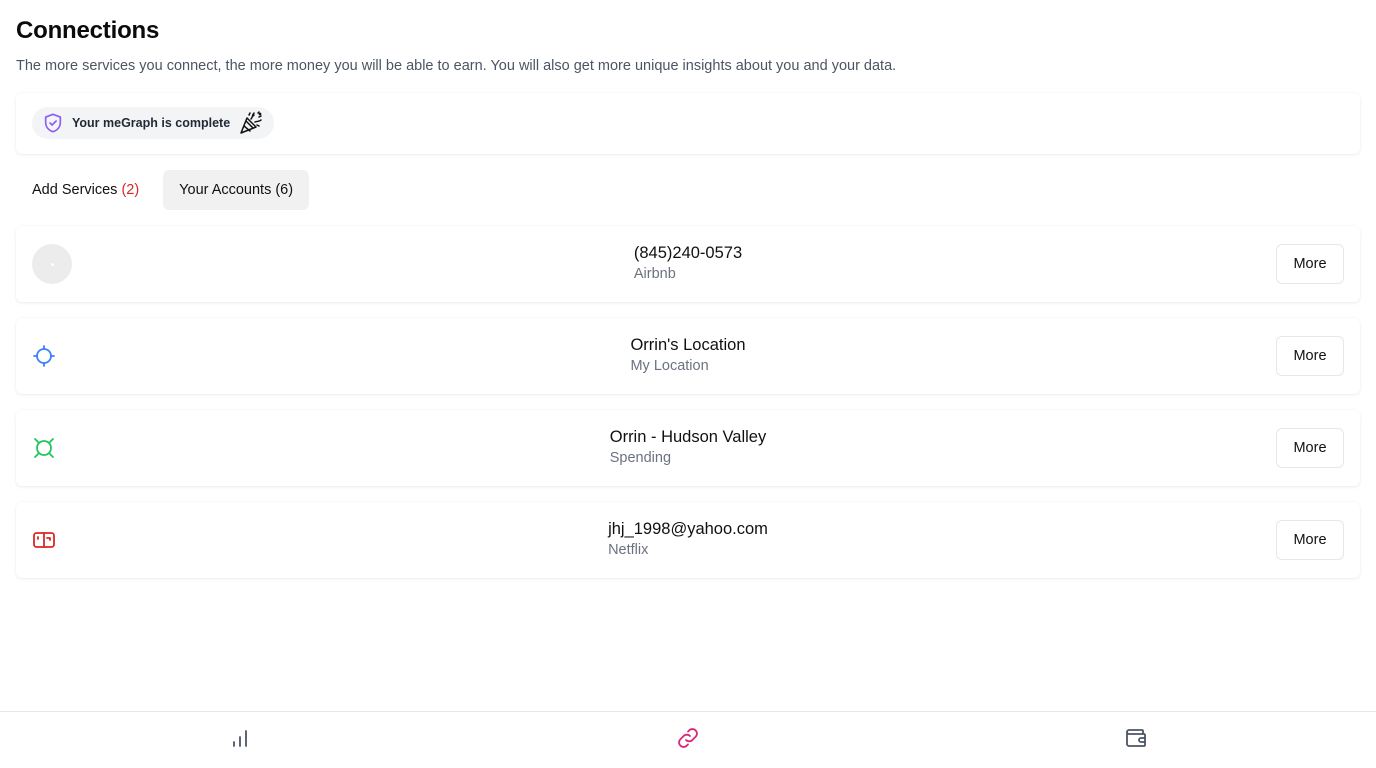 This screenshot has width=1376, height=768. I want to click on bottom-nav, so click(688, 739).